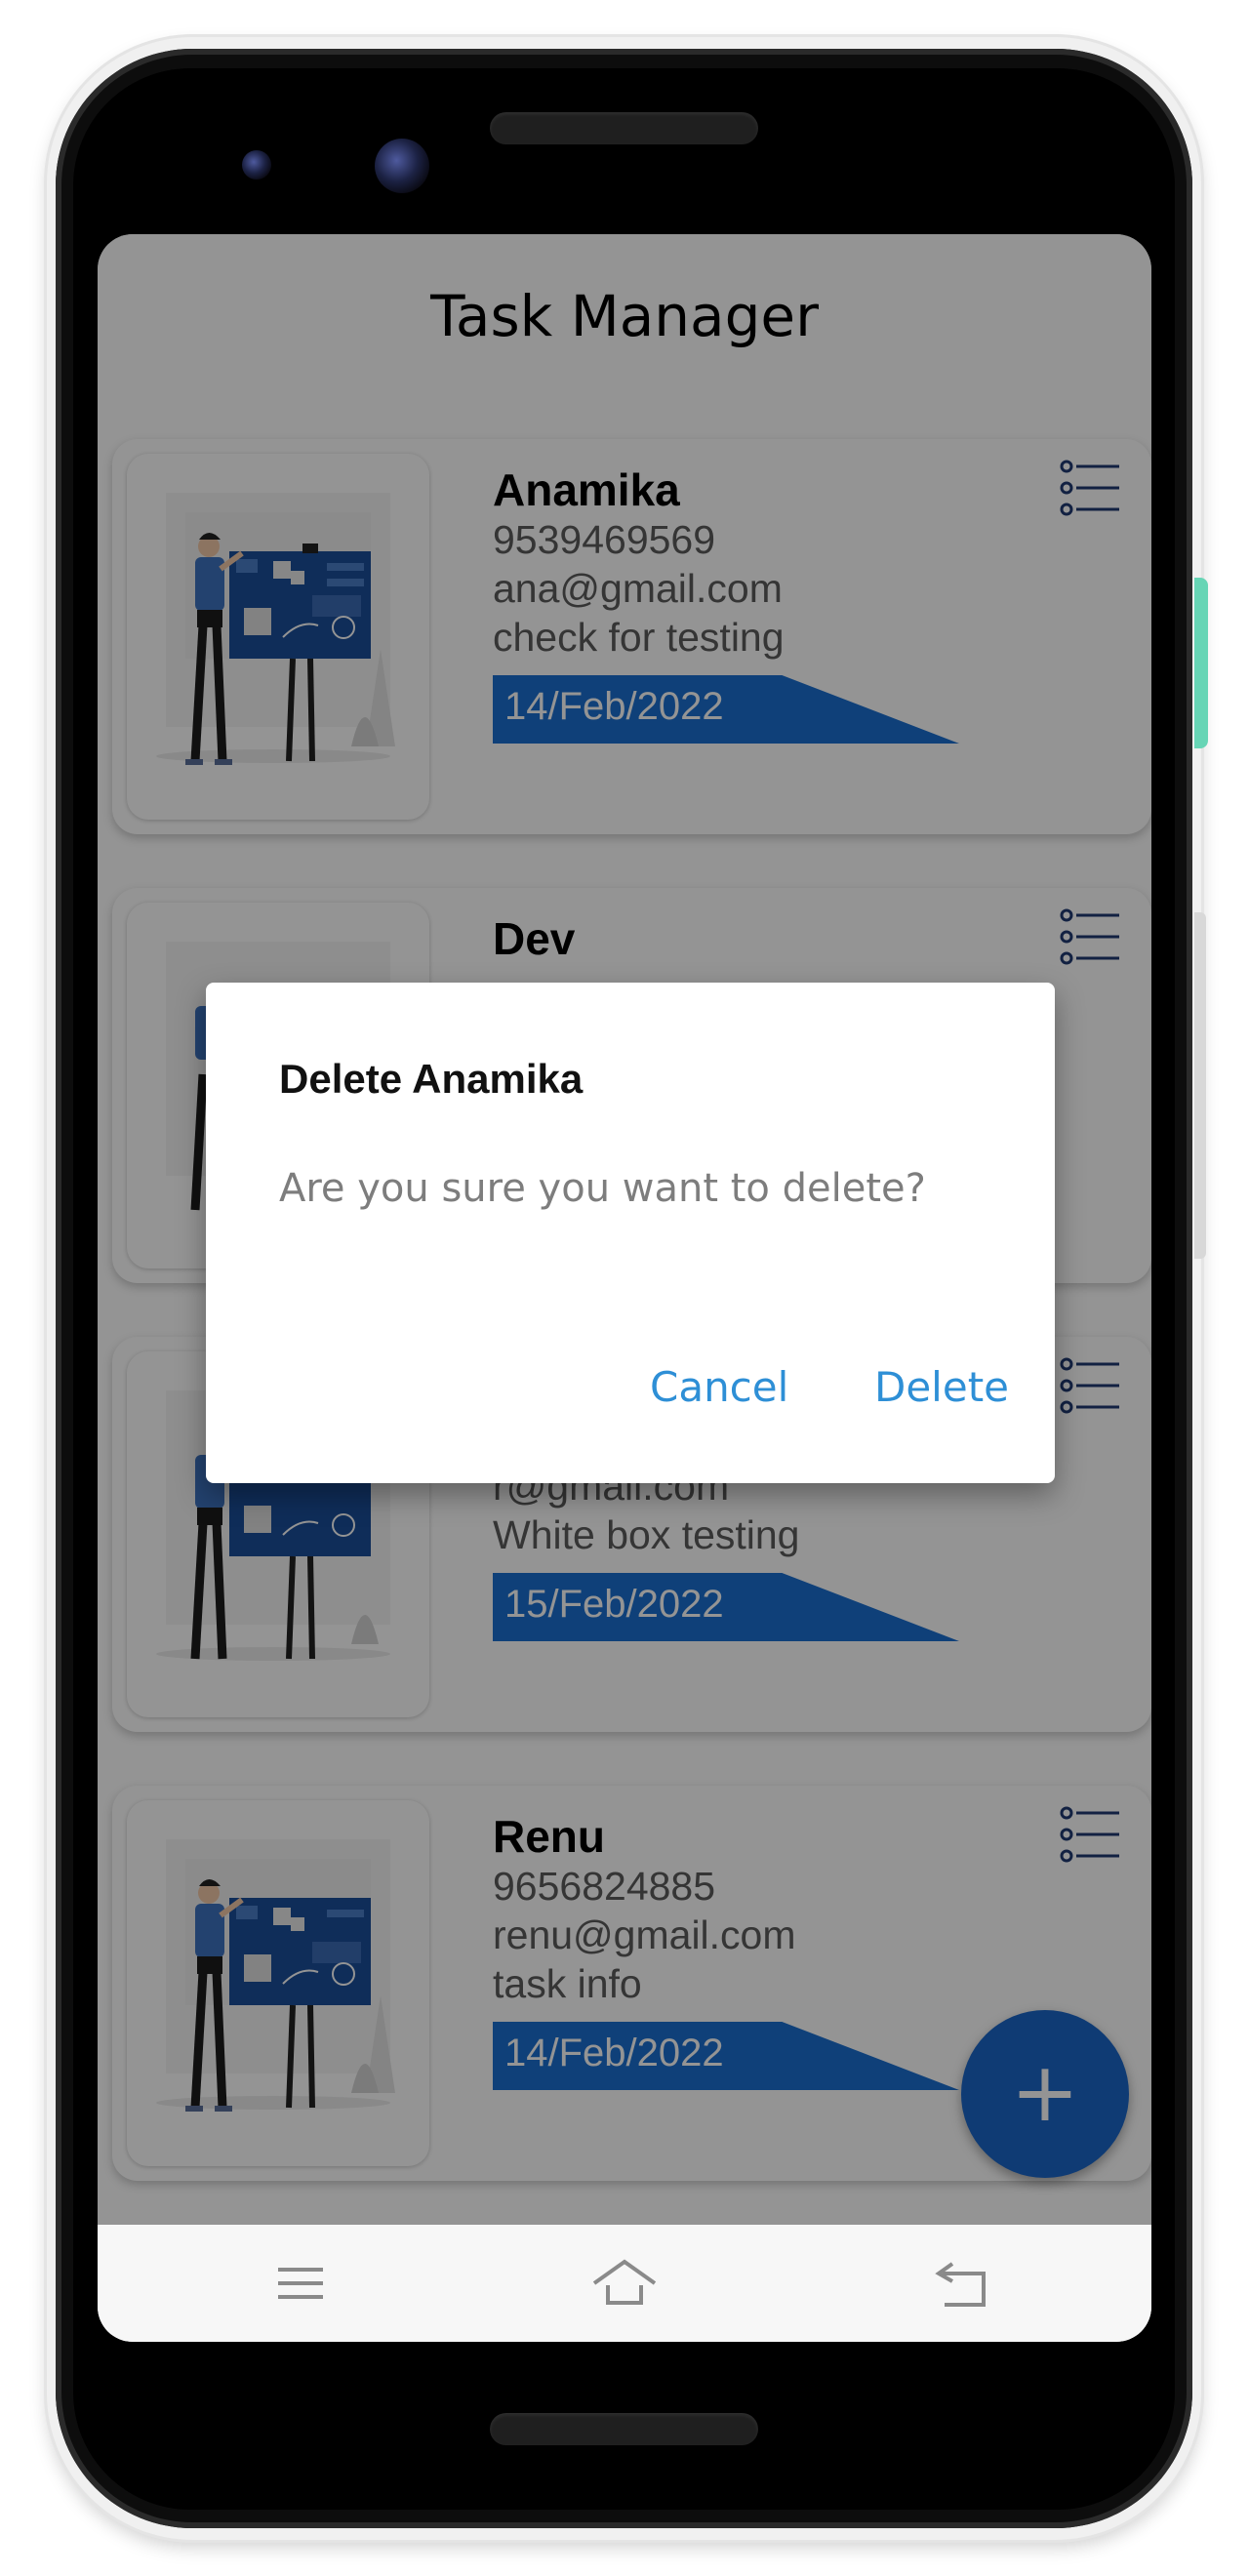 The image size is (1249, 2576). I want to click on delete-button: Delete, so click(941, 1387).